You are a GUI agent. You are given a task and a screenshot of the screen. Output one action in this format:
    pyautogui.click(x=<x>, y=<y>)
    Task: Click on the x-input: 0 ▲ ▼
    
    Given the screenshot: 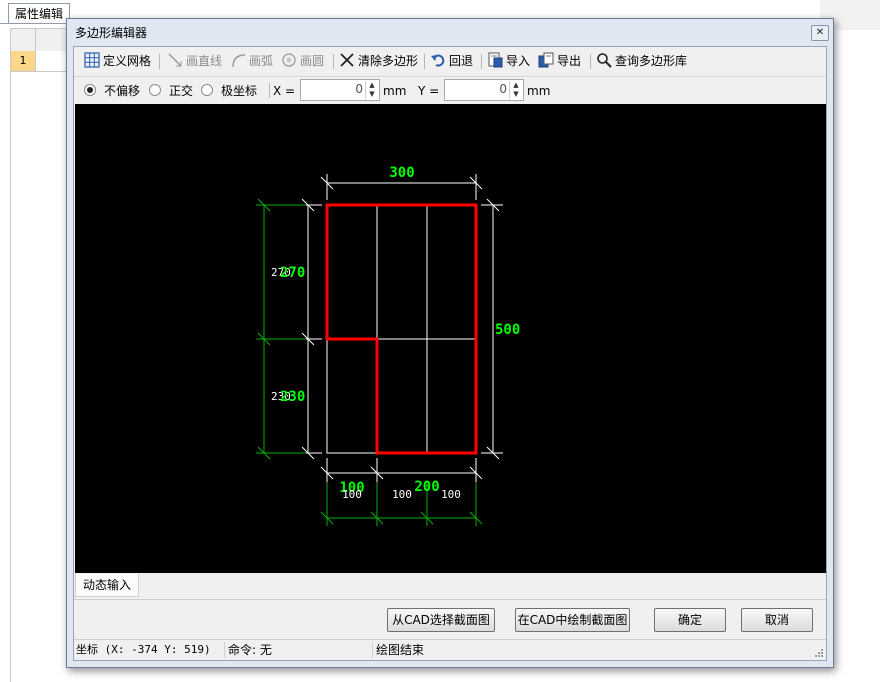 What is the action you would take?
    pyautogui.click(x=340, y=90)
    